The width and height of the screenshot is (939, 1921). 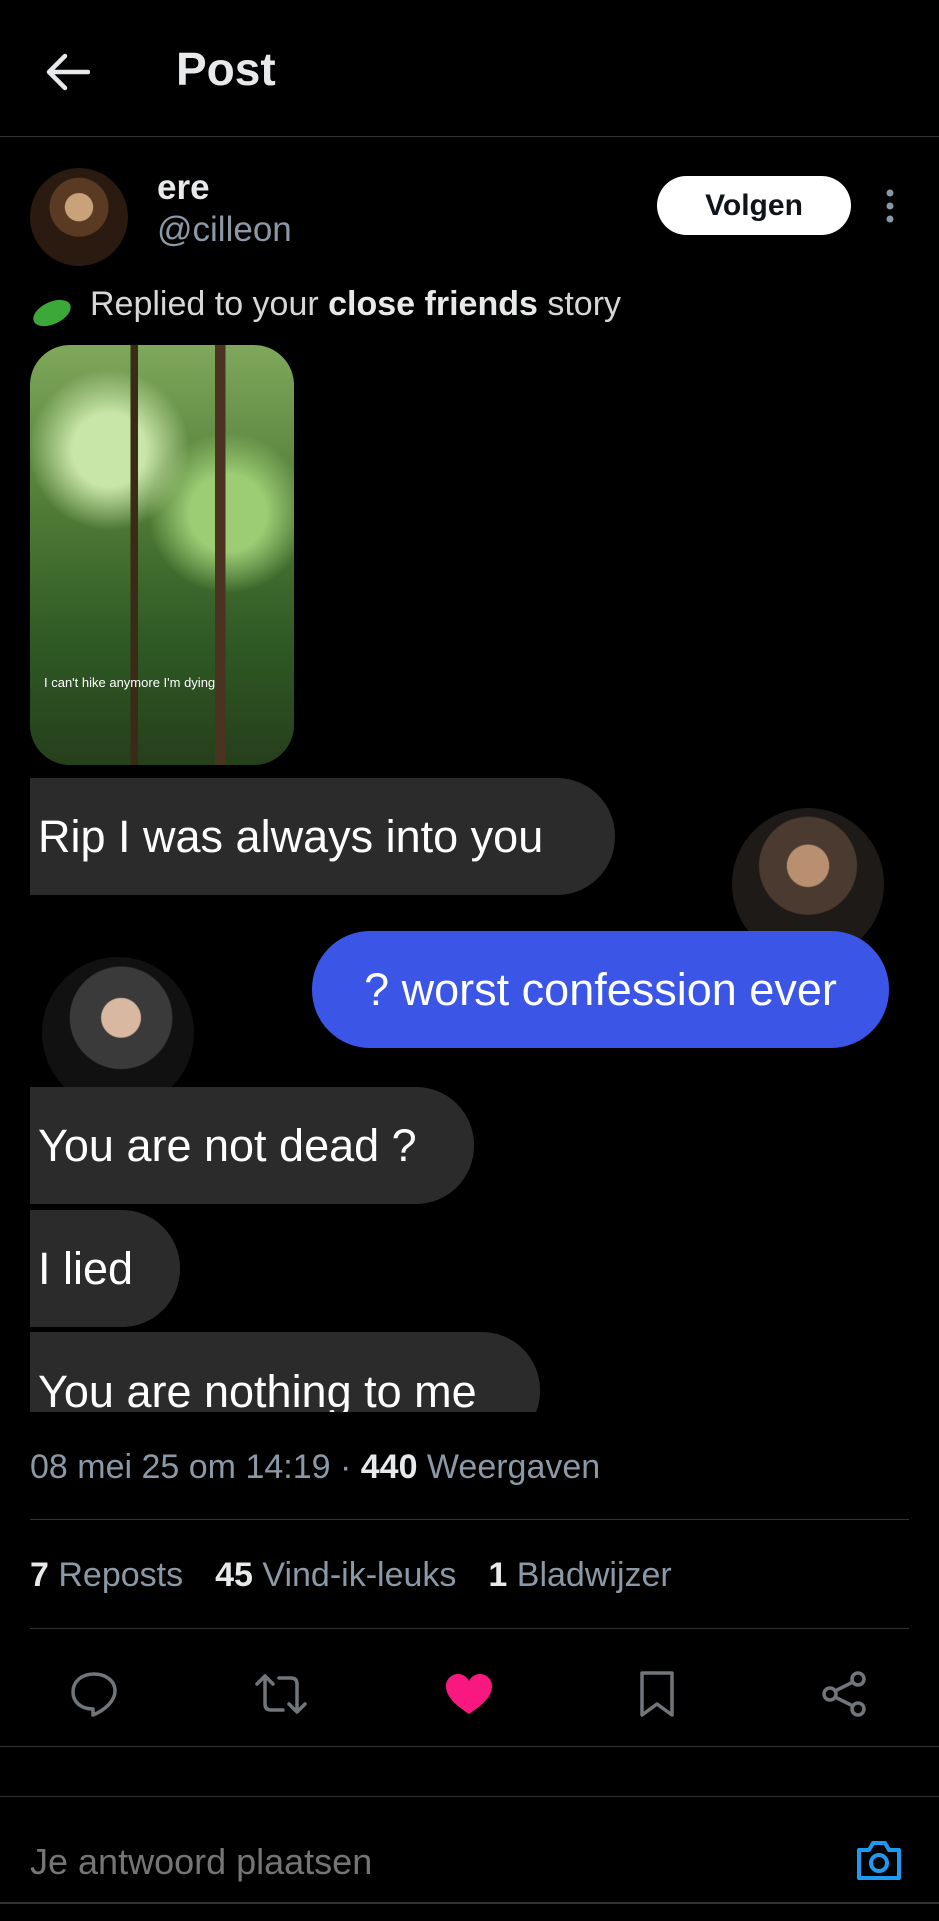 What do you see at coordinates (52, 313) in the screenshot?
I see `leaf-icon` at bounding box center [52, 313].